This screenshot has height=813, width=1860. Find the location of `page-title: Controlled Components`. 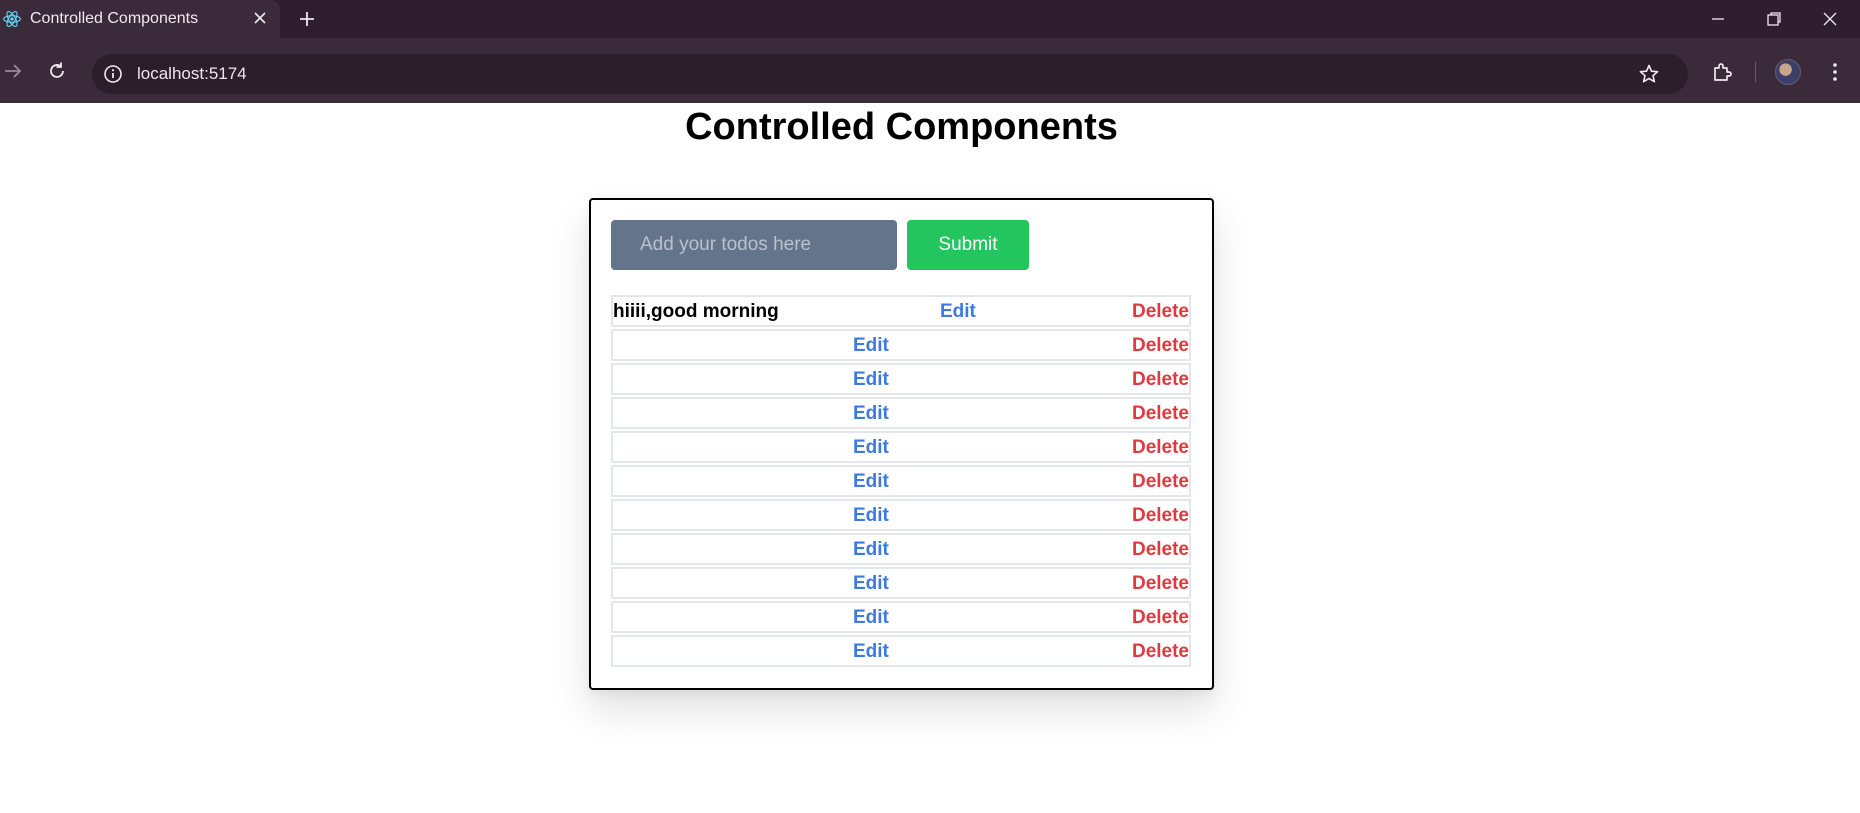

page-title: Controlled Components is located at coordinates (901, 127).